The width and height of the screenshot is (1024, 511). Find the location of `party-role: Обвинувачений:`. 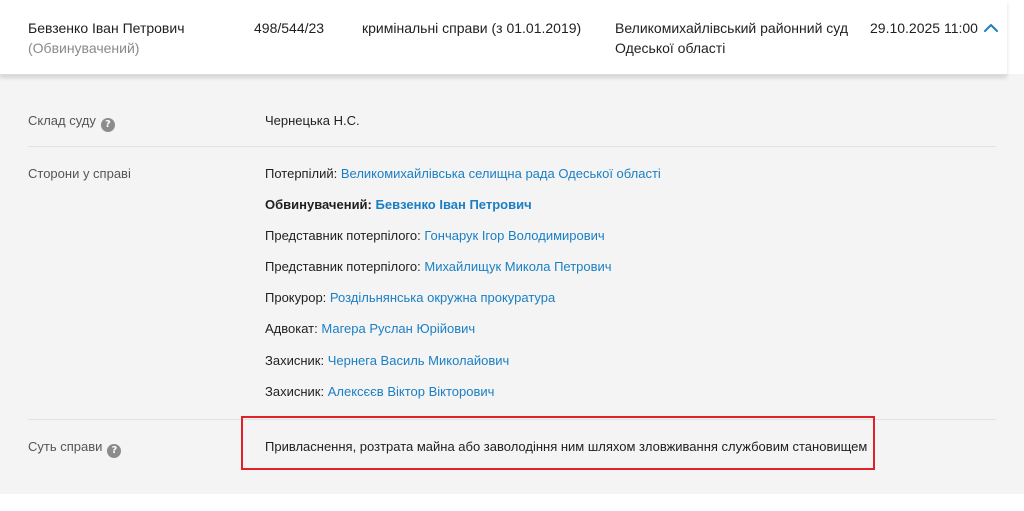

party-role: Обвинувачений: is located at coordinates (318, 204).